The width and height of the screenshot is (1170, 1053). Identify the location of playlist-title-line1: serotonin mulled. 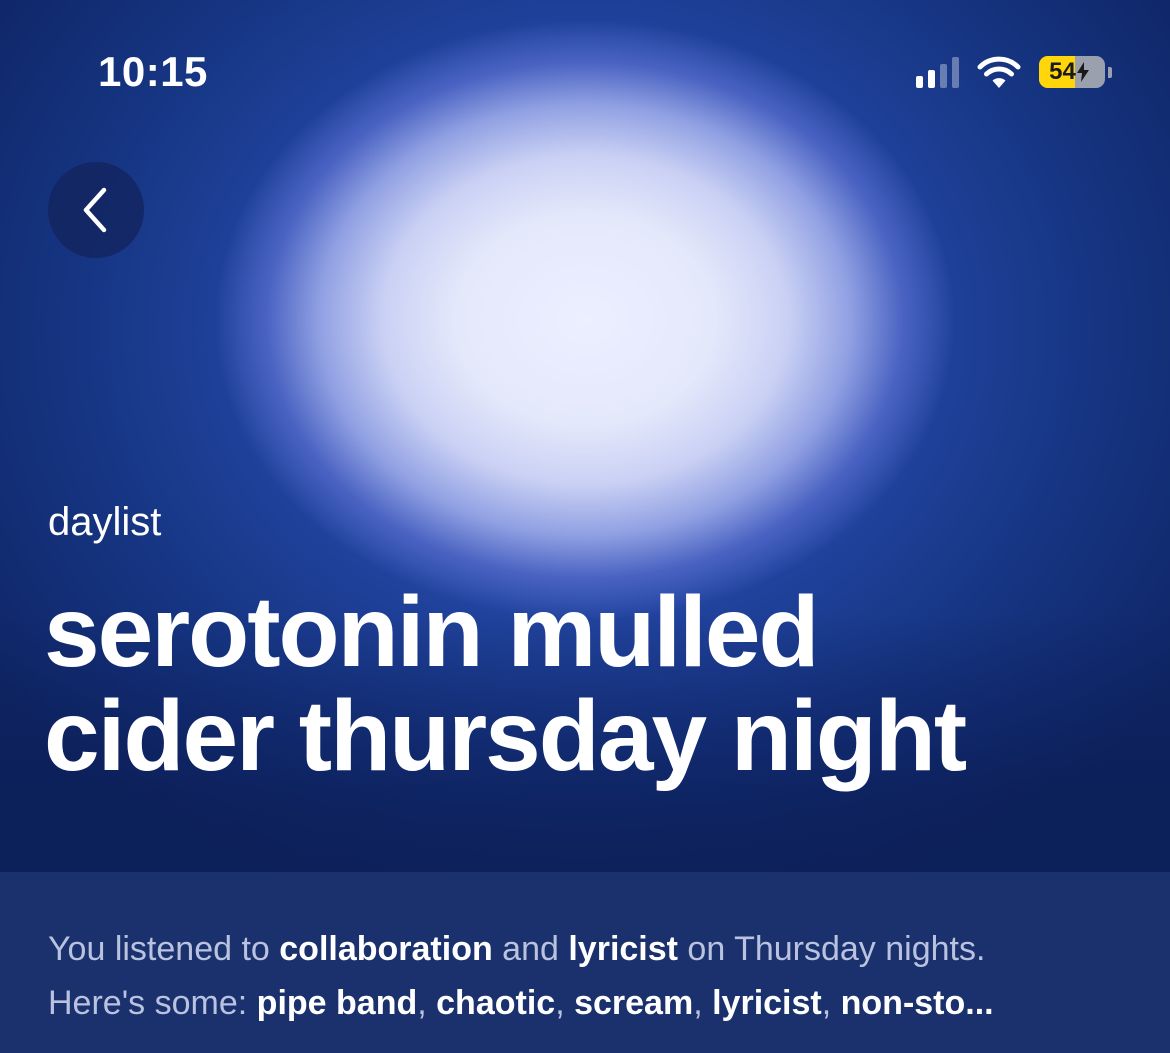
(432, 632).